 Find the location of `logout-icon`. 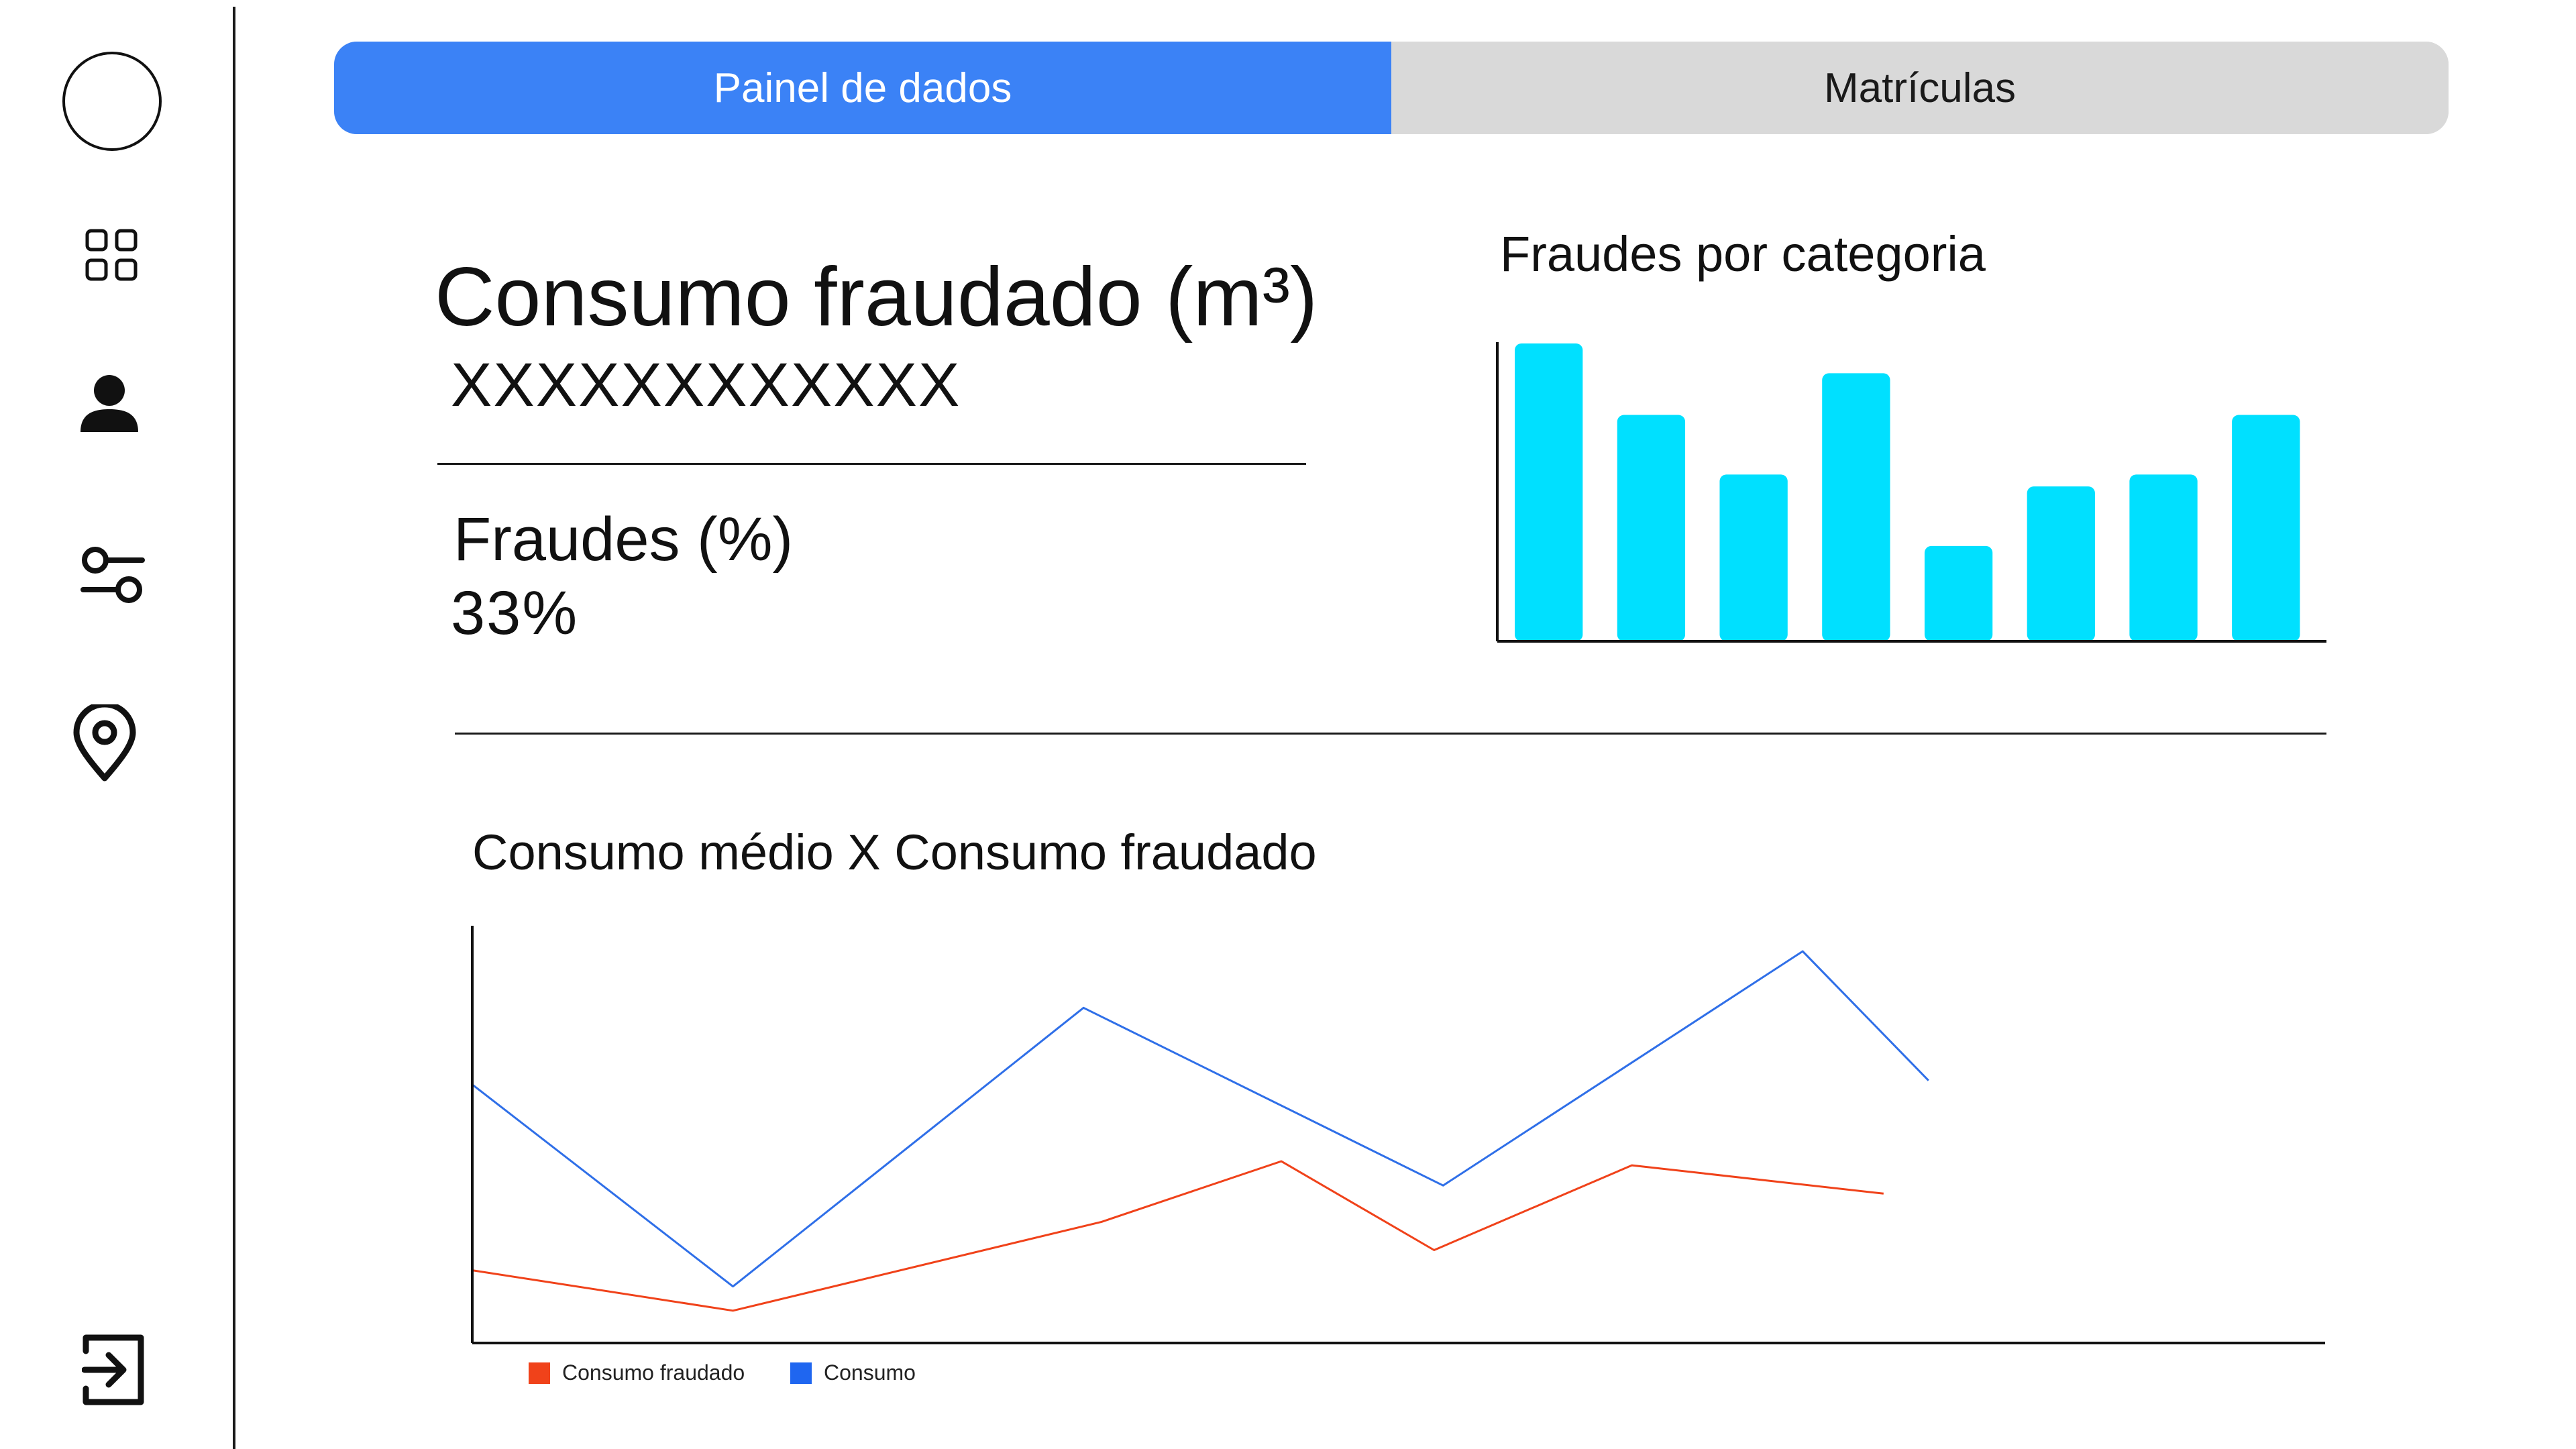

logout-icon is located at coordinates (114, 1370).